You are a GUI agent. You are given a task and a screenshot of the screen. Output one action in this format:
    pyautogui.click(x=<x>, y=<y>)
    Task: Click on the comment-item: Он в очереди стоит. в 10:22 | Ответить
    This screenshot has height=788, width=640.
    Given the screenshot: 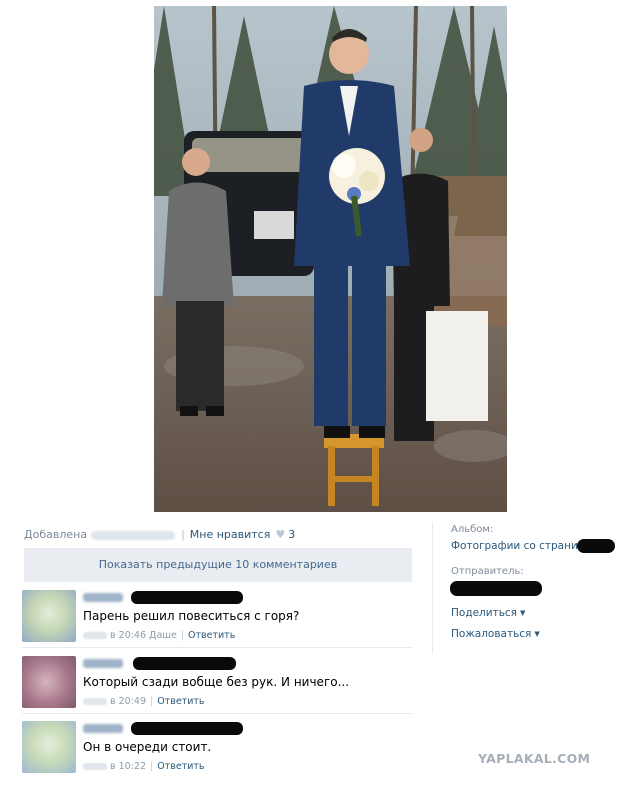 What is the action you would take?
    pyautogui.click(x=217, y=749)
    